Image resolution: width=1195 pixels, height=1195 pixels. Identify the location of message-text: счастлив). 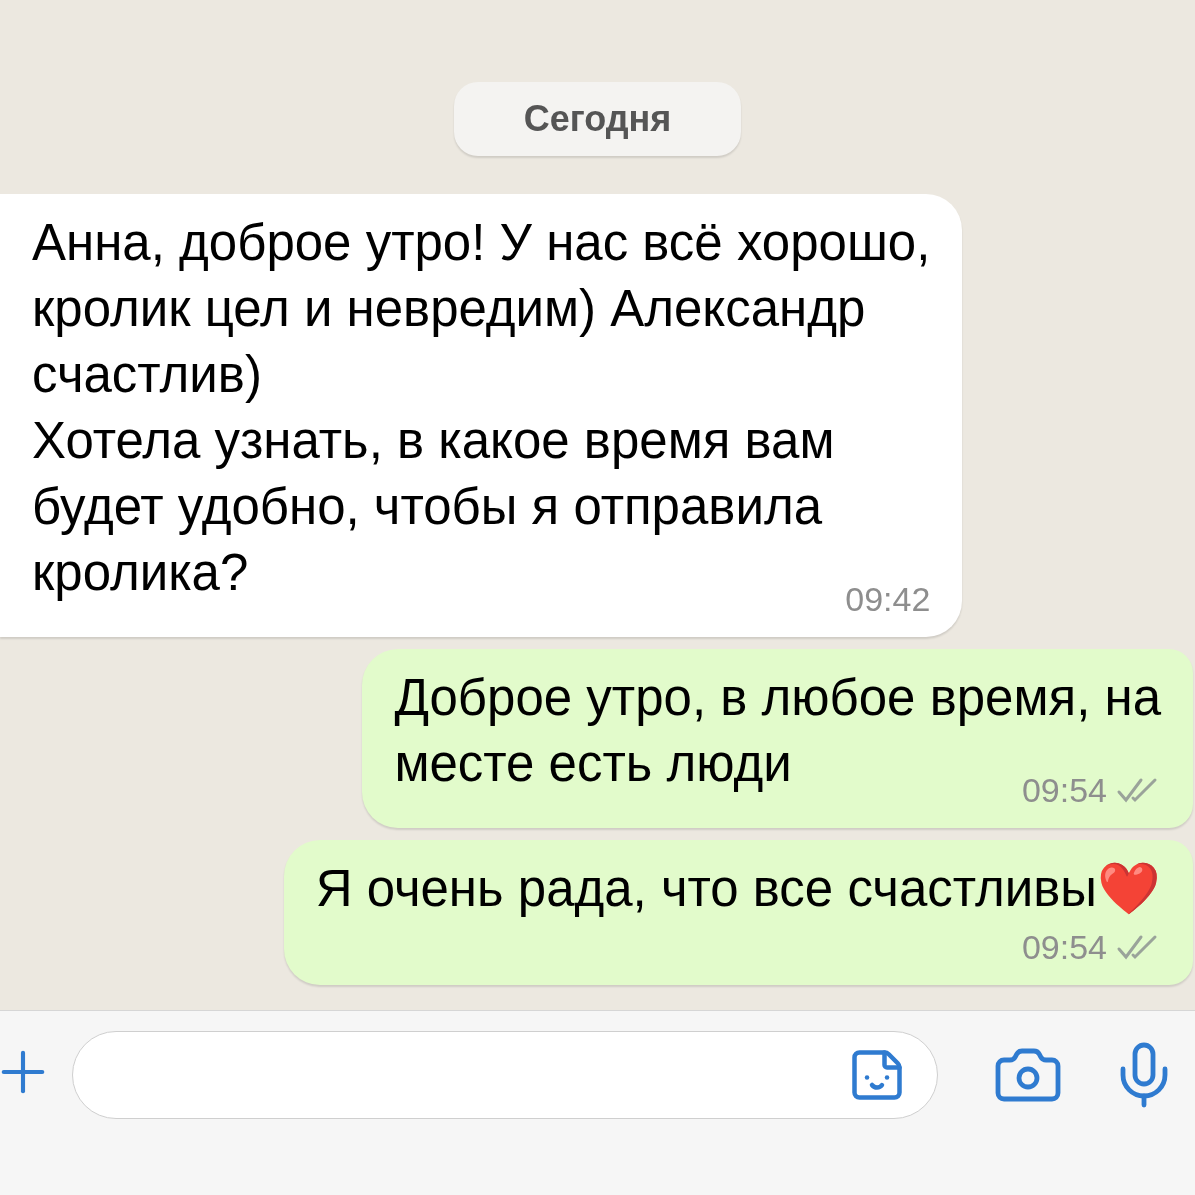
(147, 375).